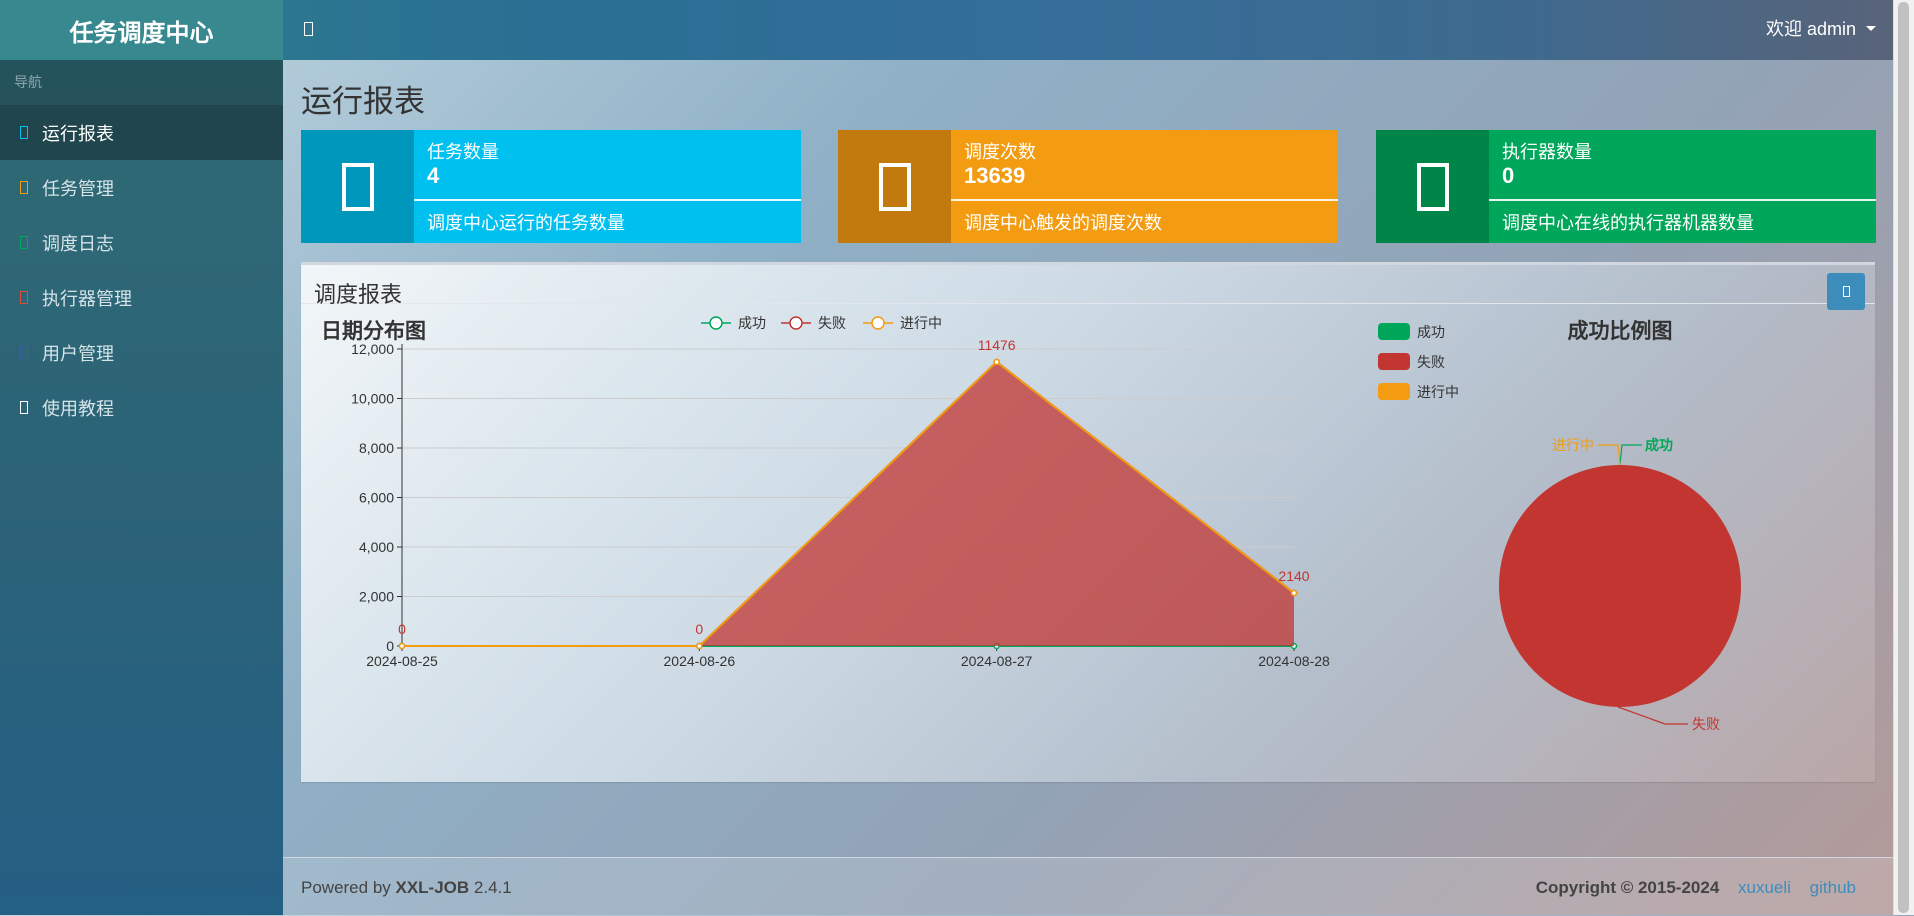  Describe the element at coordinates (1659, 445) in the screenshot. I see `slice-label-text: 成功` at that location.